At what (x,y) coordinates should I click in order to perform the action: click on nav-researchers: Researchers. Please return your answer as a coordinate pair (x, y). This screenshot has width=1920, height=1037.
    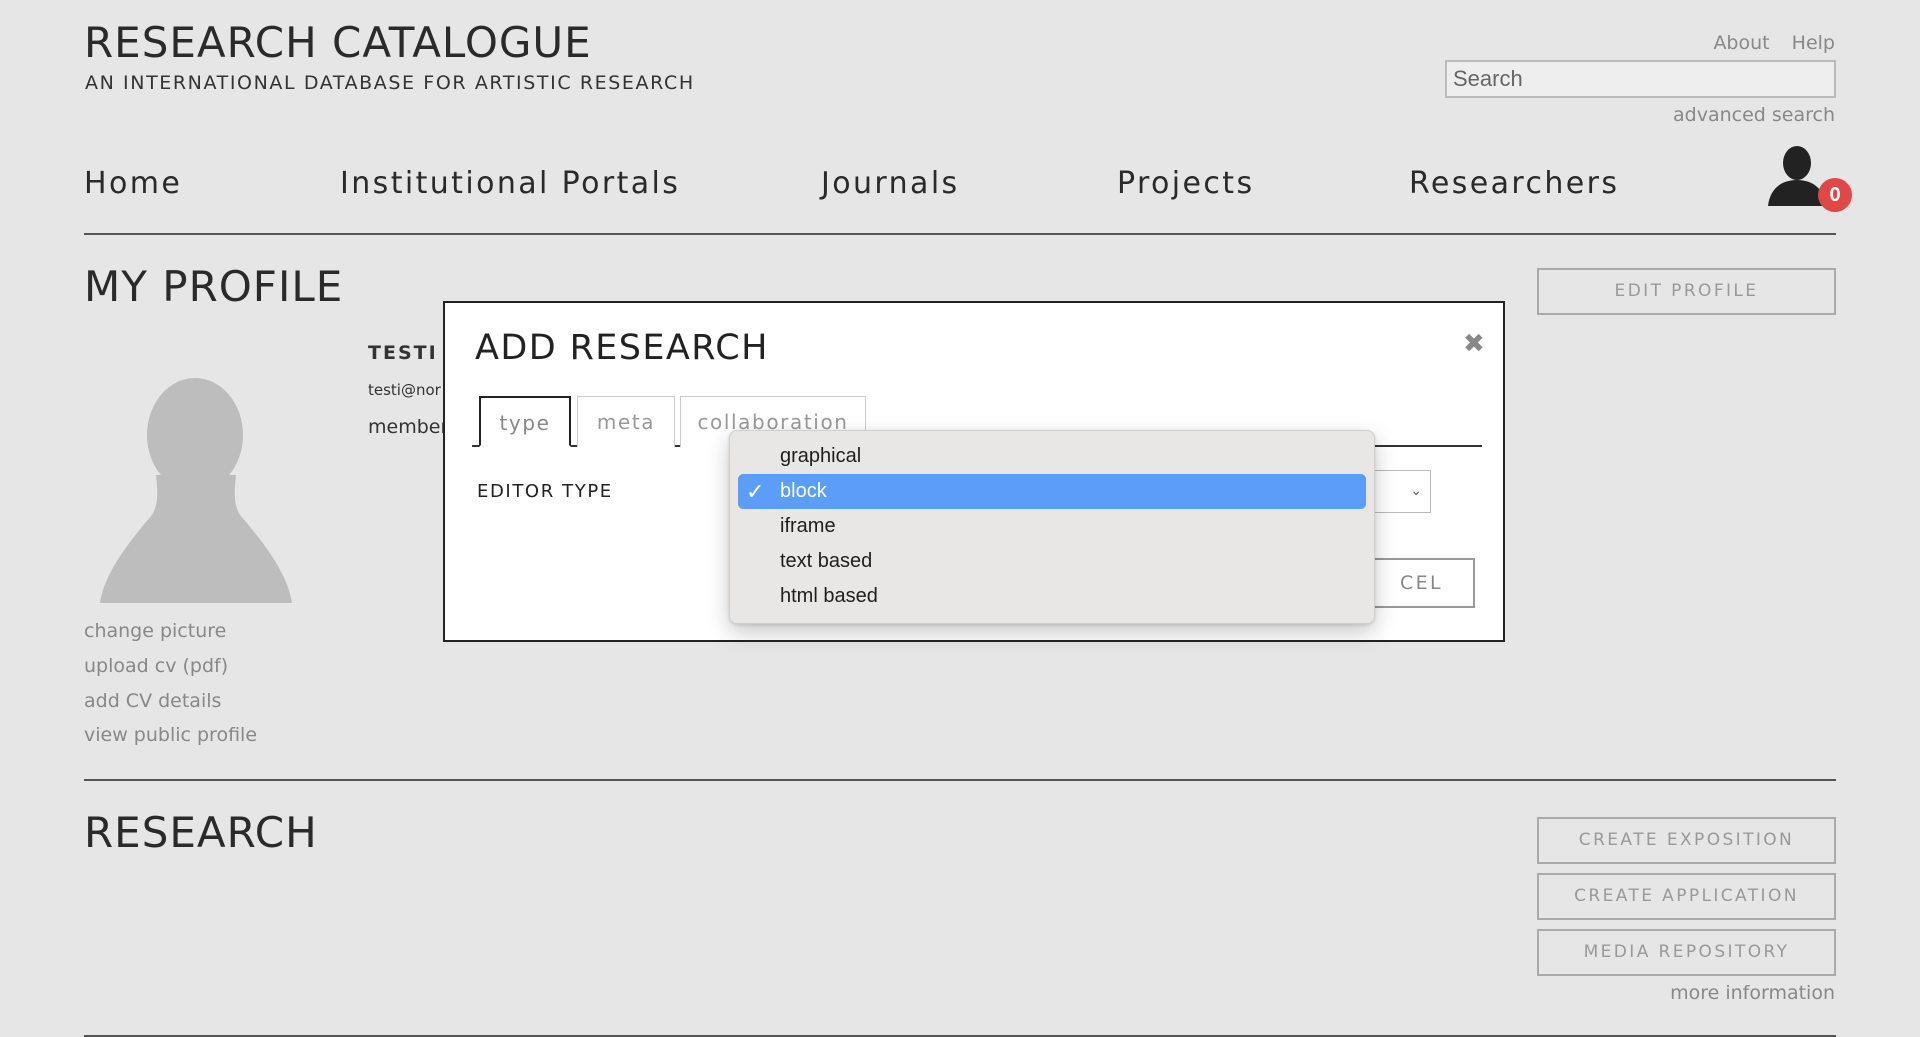
    Looking at the image, I should click on (1514, 183).